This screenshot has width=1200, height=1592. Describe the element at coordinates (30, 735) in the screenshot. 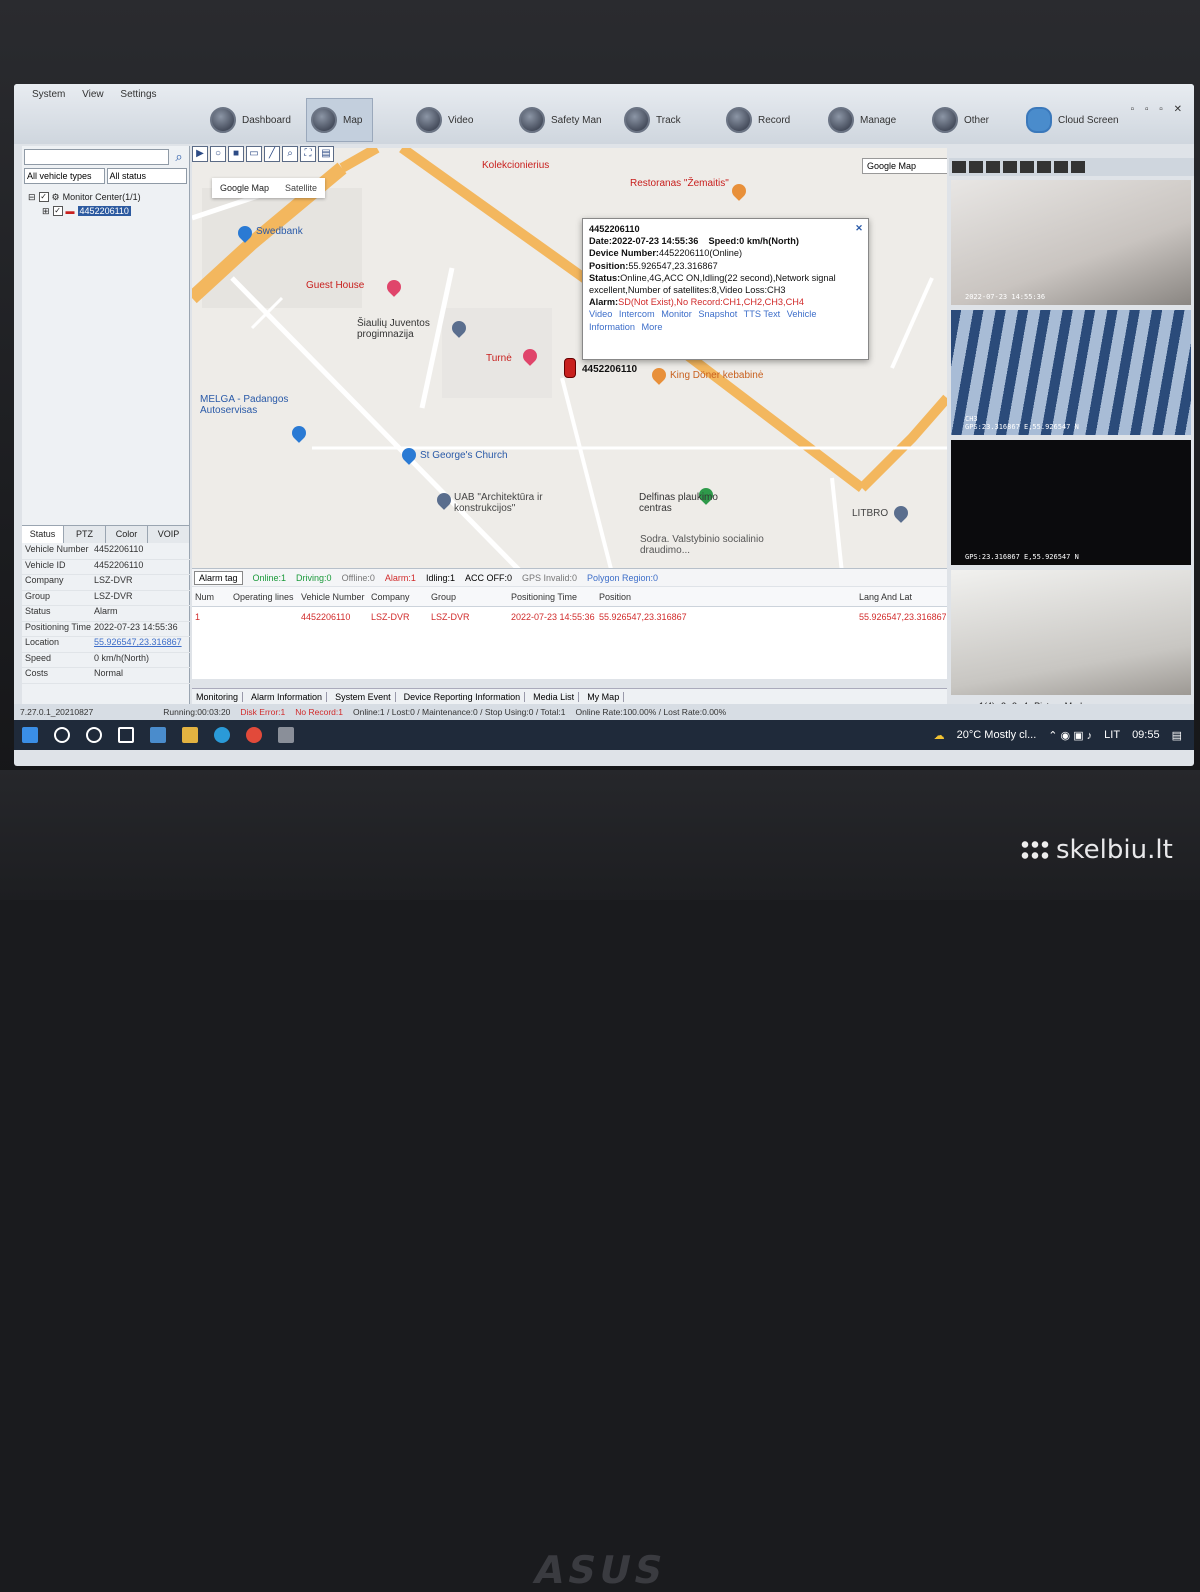

I see `windows-start-icon` at that location.